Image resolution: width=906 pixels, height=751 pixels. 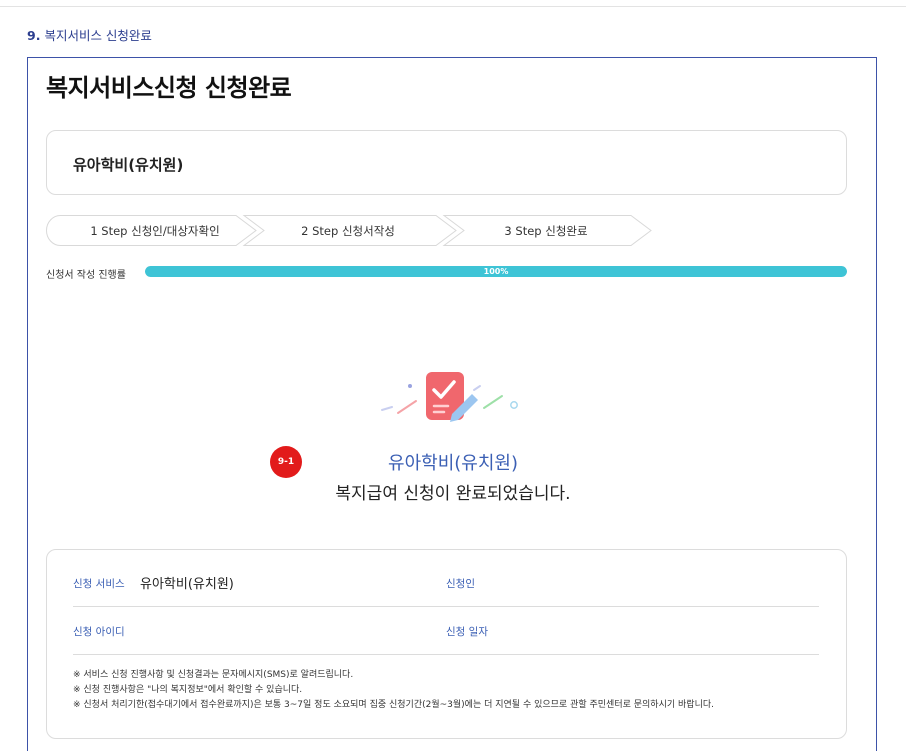 I want to click on section-number: 9., so click(x=34, y=35).